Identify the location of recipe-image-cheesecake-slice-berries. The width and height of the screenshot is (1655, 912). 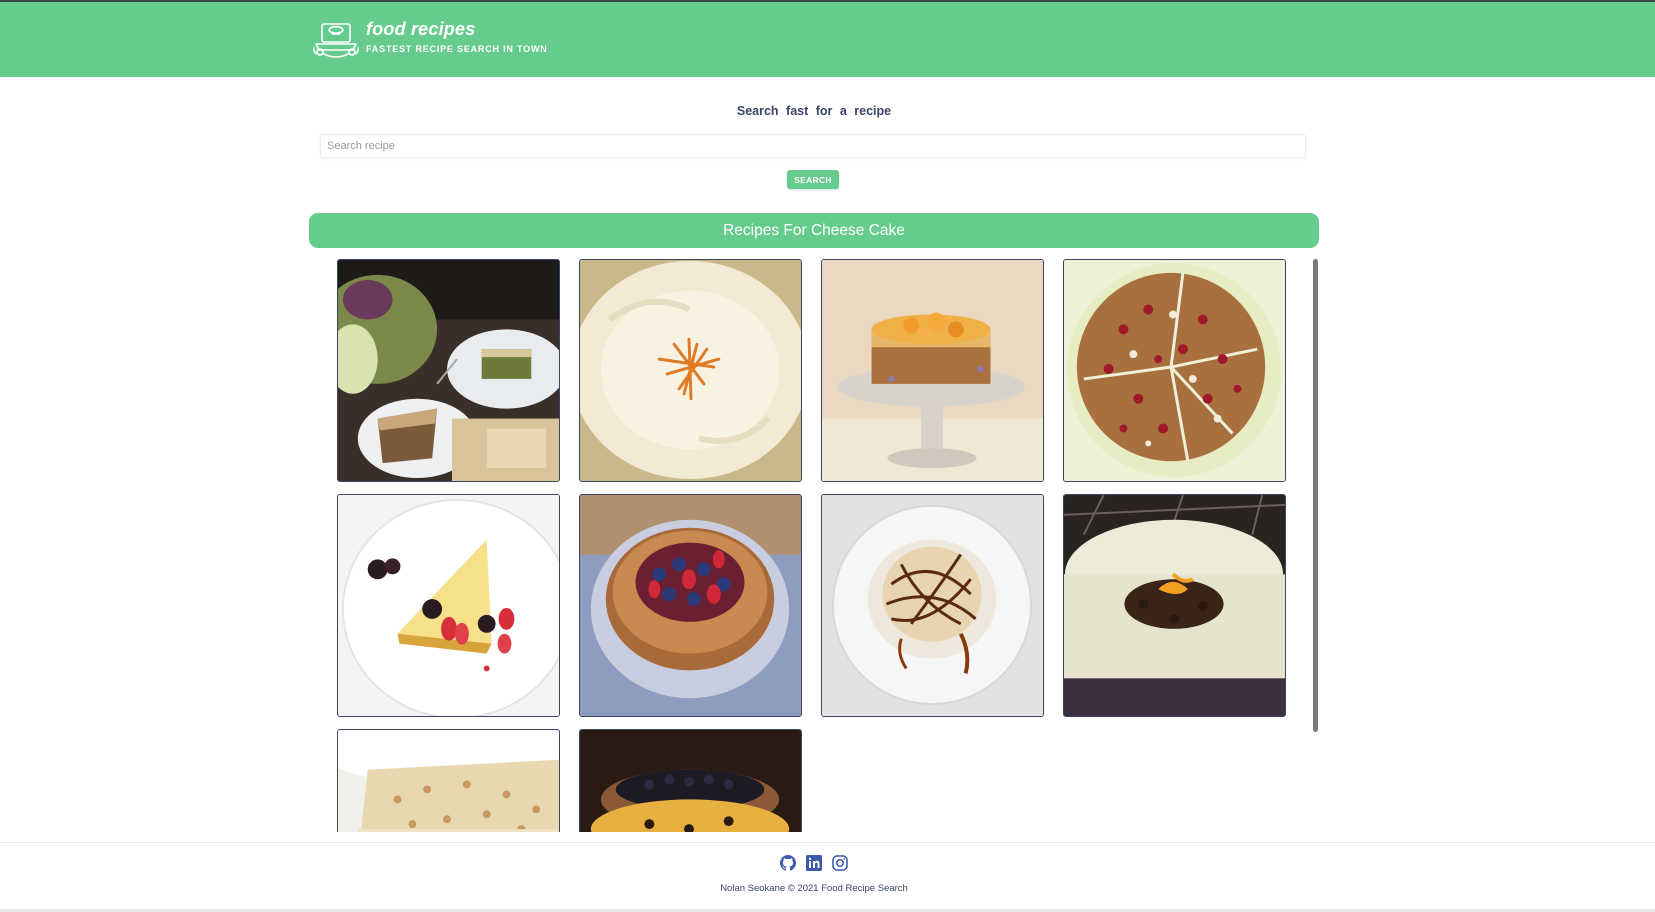
(448, 605).